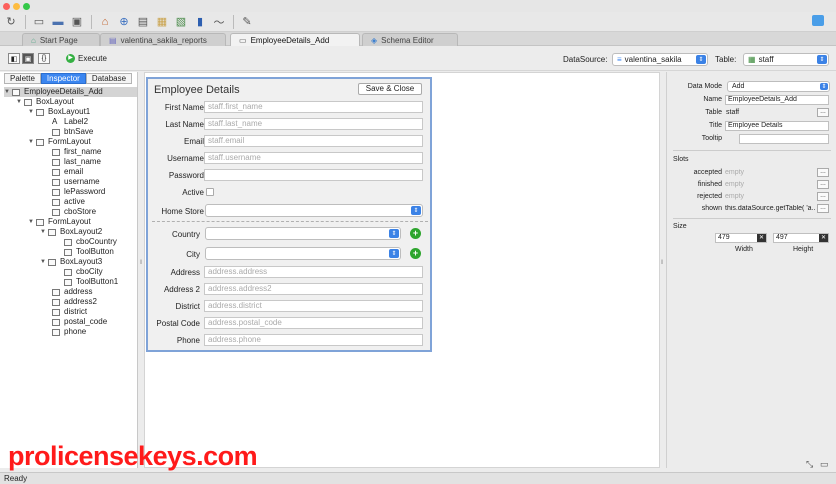 The width and height of the screenshot is (836, 484). I want to click on tree-item: first_name, so click(72, 152).